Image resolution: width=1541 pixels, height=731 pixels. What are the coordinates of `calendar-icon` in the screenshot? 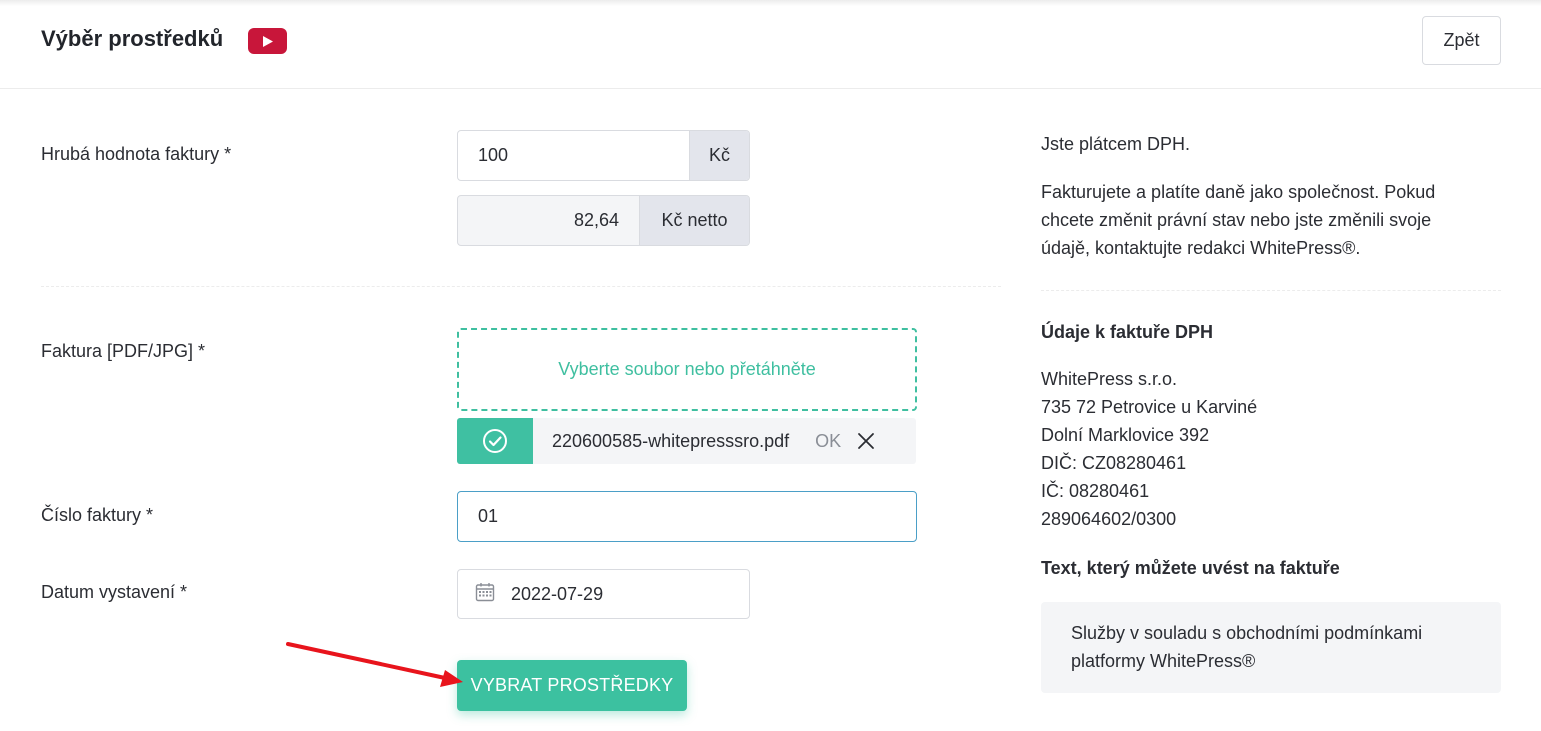 It's located at (485, 594).